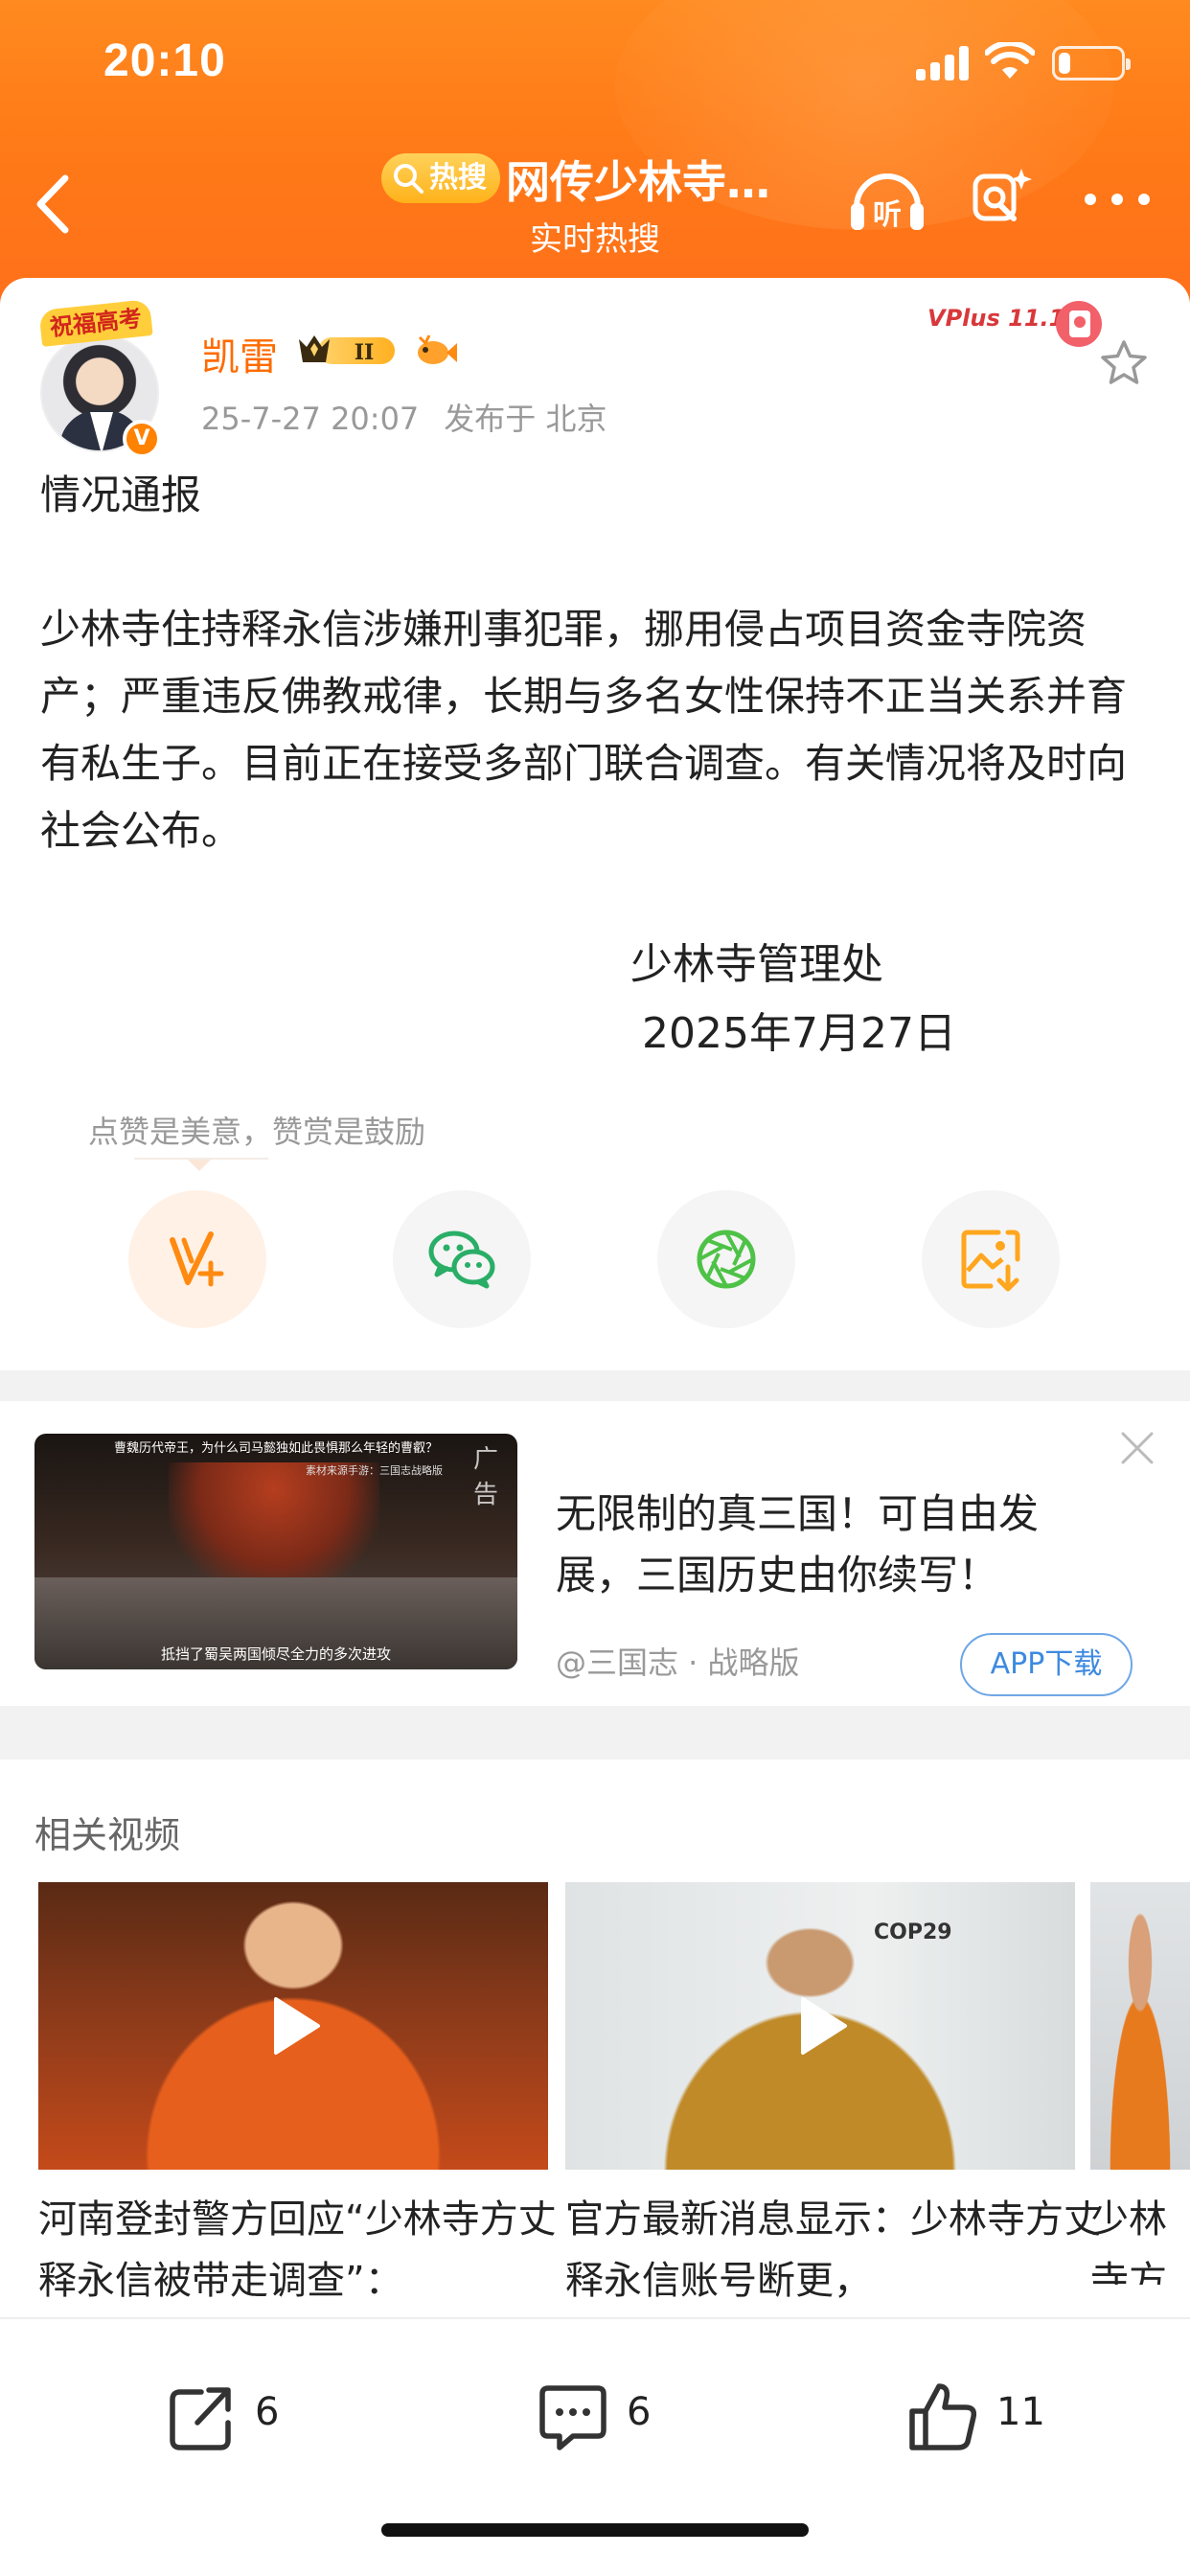 This screenshot has width=1190, height=2576. What do you see at coordinates (365, 352) in the screenshot?
I see `member-level: II` at bounding box center [365, 352].